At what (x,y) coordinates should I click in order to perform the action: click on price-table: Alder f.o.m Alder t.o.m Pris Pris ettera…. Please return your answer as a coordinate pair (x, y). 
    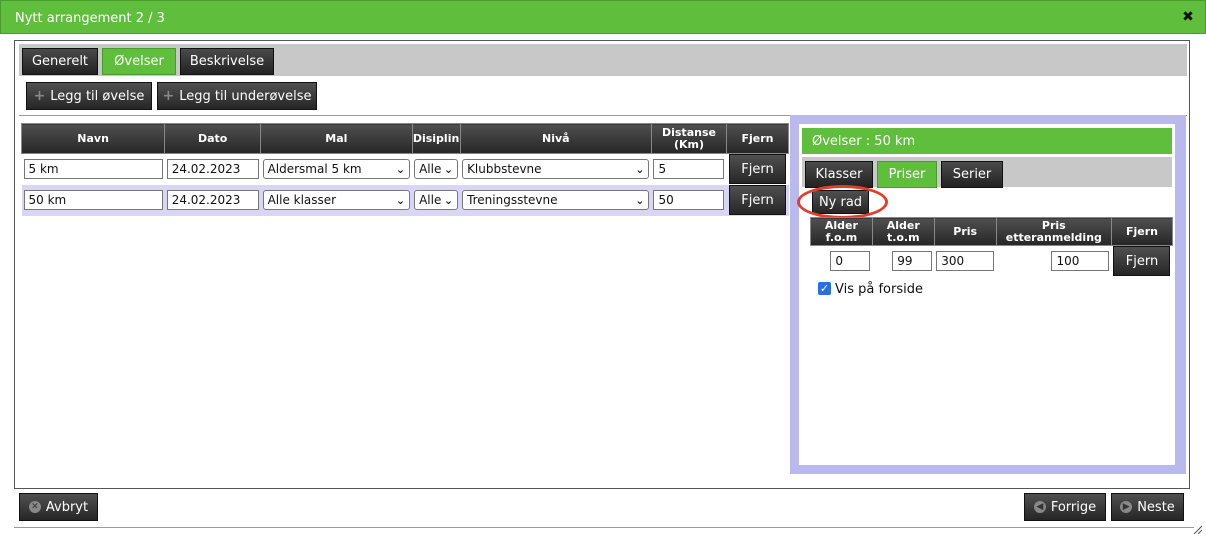
    Looking at the image, I should click on (992, 247).